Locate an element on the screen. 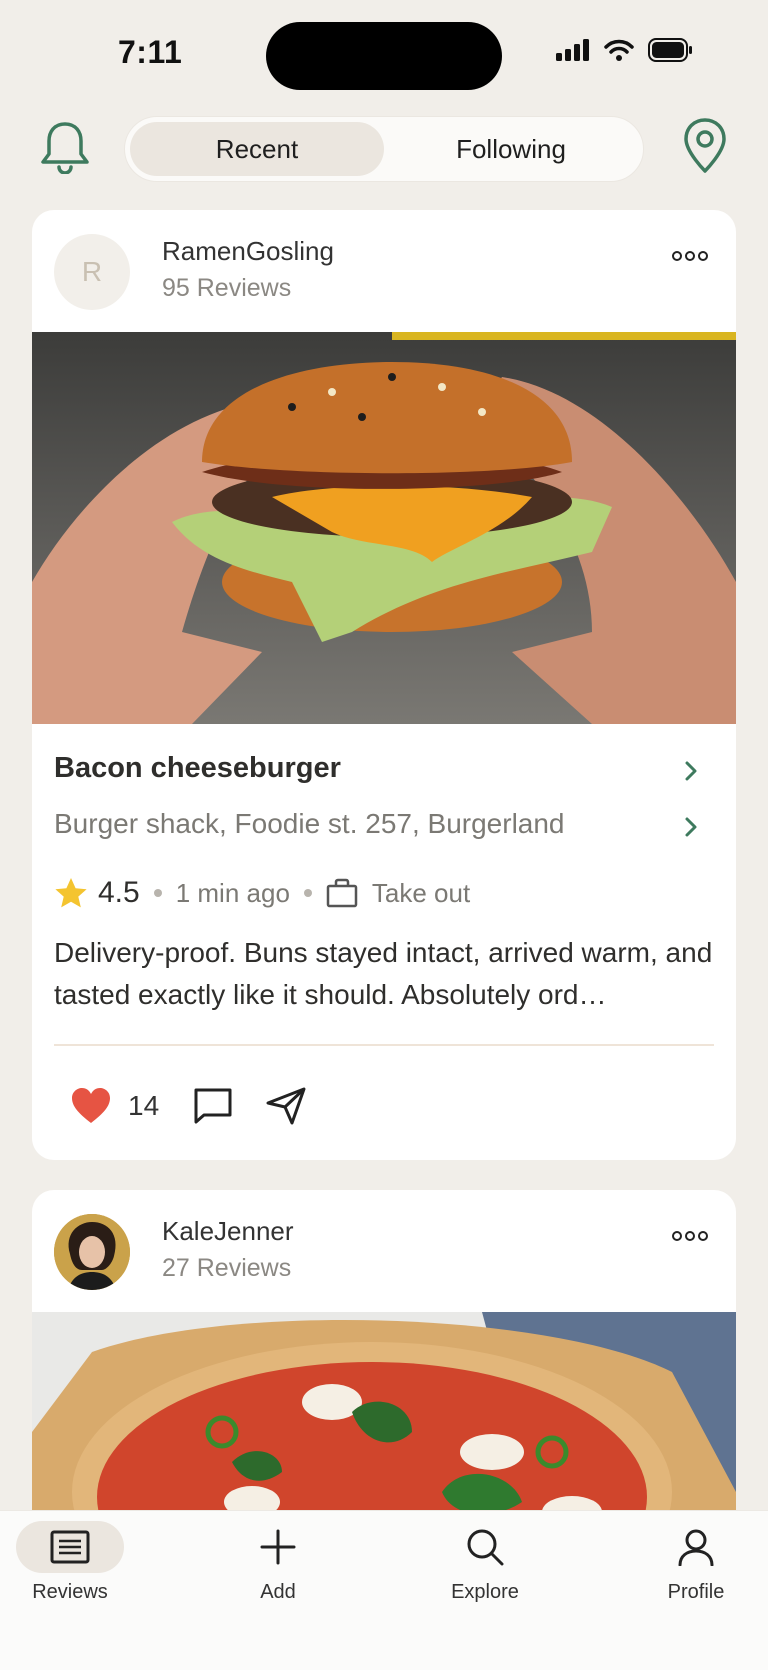 Image resolution: width=768 pixels, height=1670 pixels. service-type: Take out is located at coordinates (421, 892).